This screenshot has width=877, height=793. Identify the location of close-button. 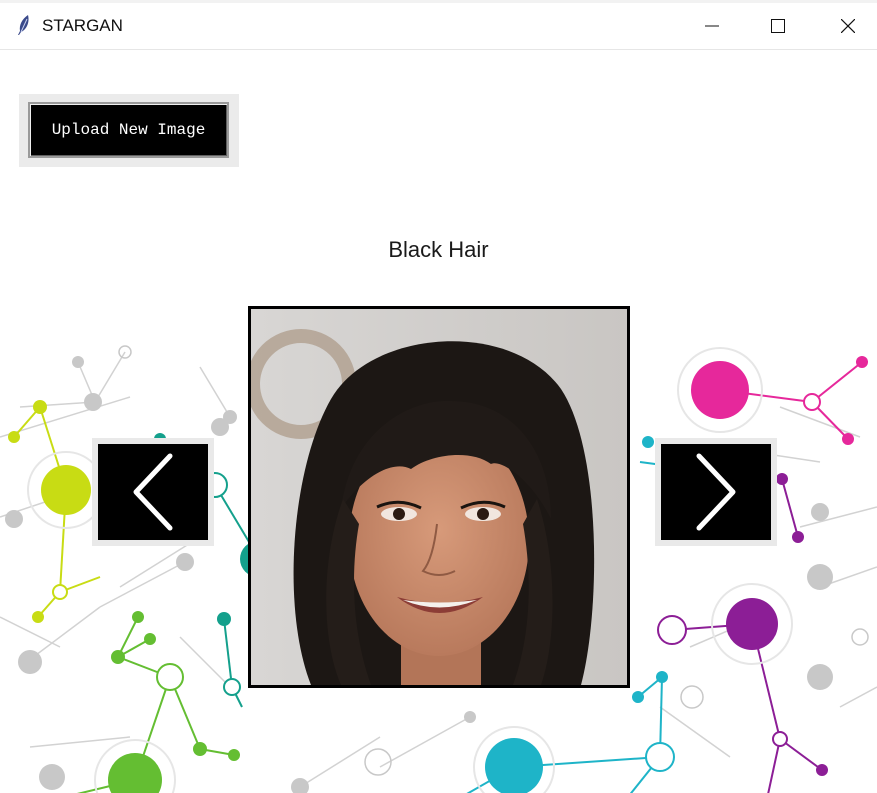
(848, 26).